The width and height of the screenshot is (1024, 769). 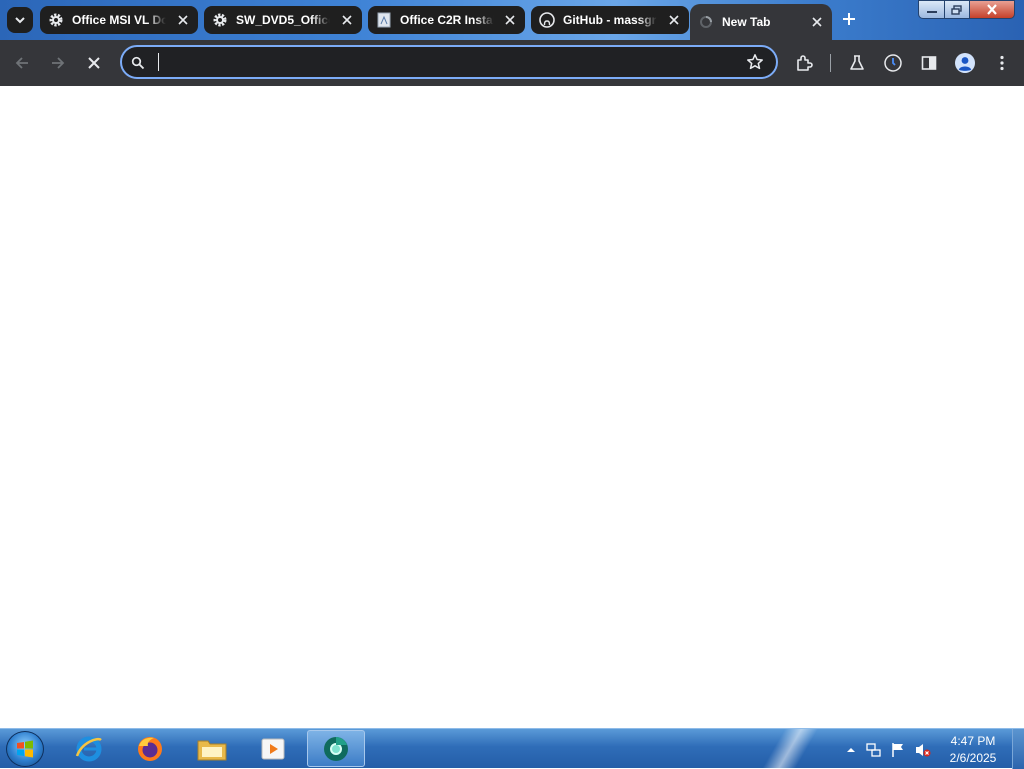 I want to click on minimize-icon, so click(x=931, y=11).